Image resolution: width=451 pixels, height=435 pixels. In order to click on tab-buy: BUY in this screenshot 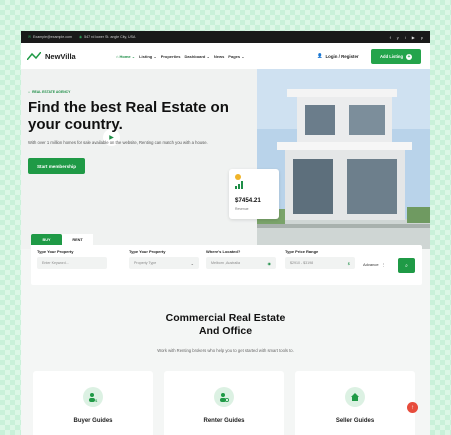, I will do `click(46, 239)`.